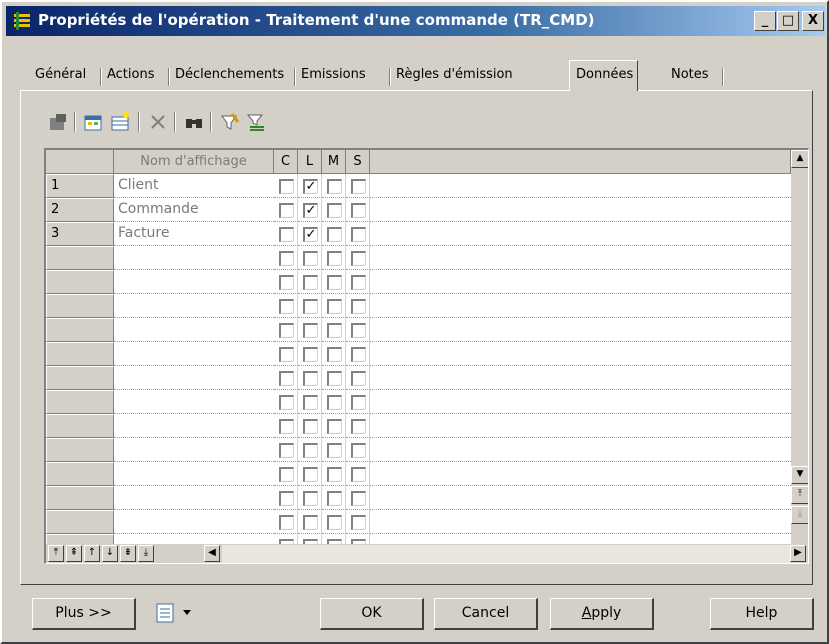 The image size is (829, 644). I want to click on move-down-icon: ↓, so click(110, 553).